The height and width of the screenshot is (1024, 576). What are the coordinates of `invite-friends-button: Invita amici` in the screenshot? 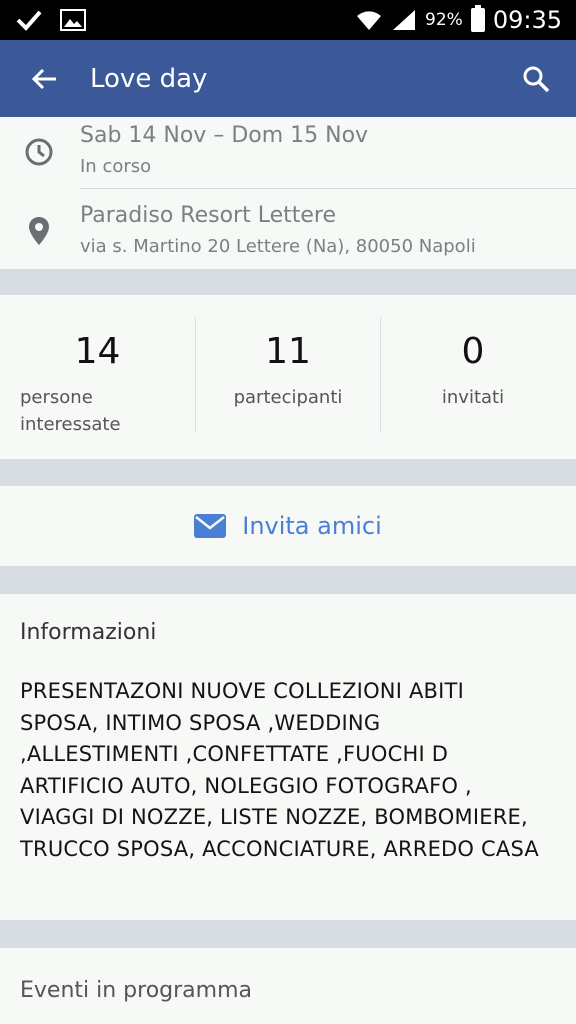 It's located at (288, 526).